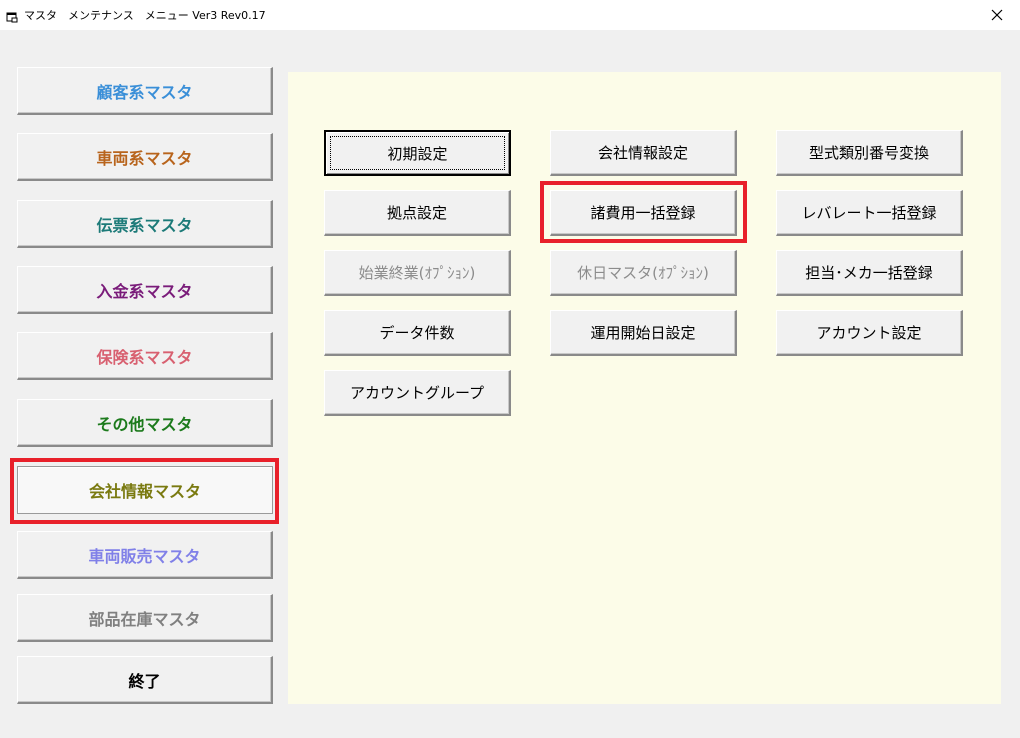 This screenshot has height=738, width=1020. What do you see at coordinates (12, 15) in the screenshot?
I see `app-window-icon` at bounding box center [12, 15].